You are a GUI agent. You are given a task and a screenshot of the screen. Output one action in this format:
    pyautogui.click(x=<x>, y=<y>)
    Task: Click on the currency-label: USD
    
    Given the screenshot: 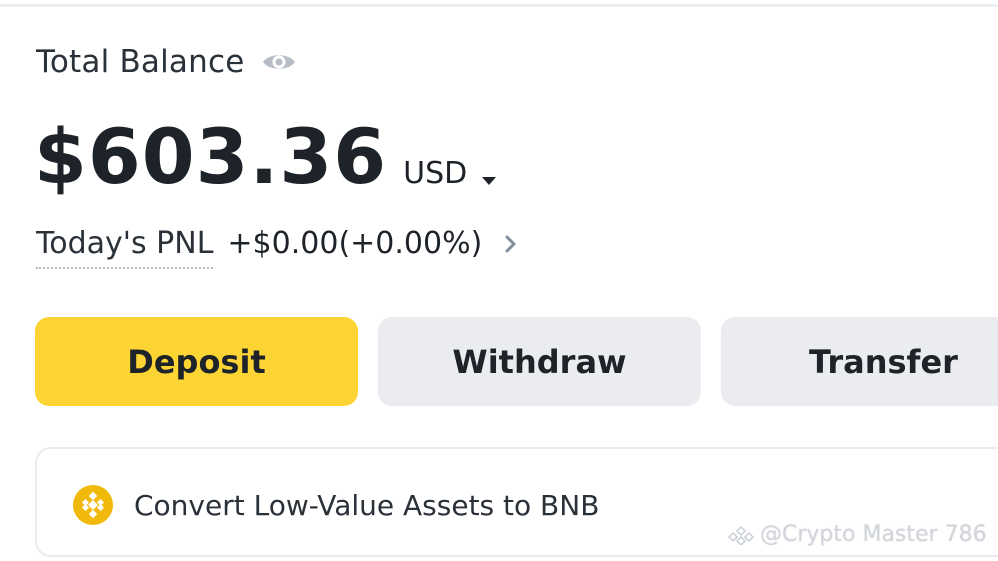 What is the action you would take?
    pyautogui.click(x=435, y=173)
    